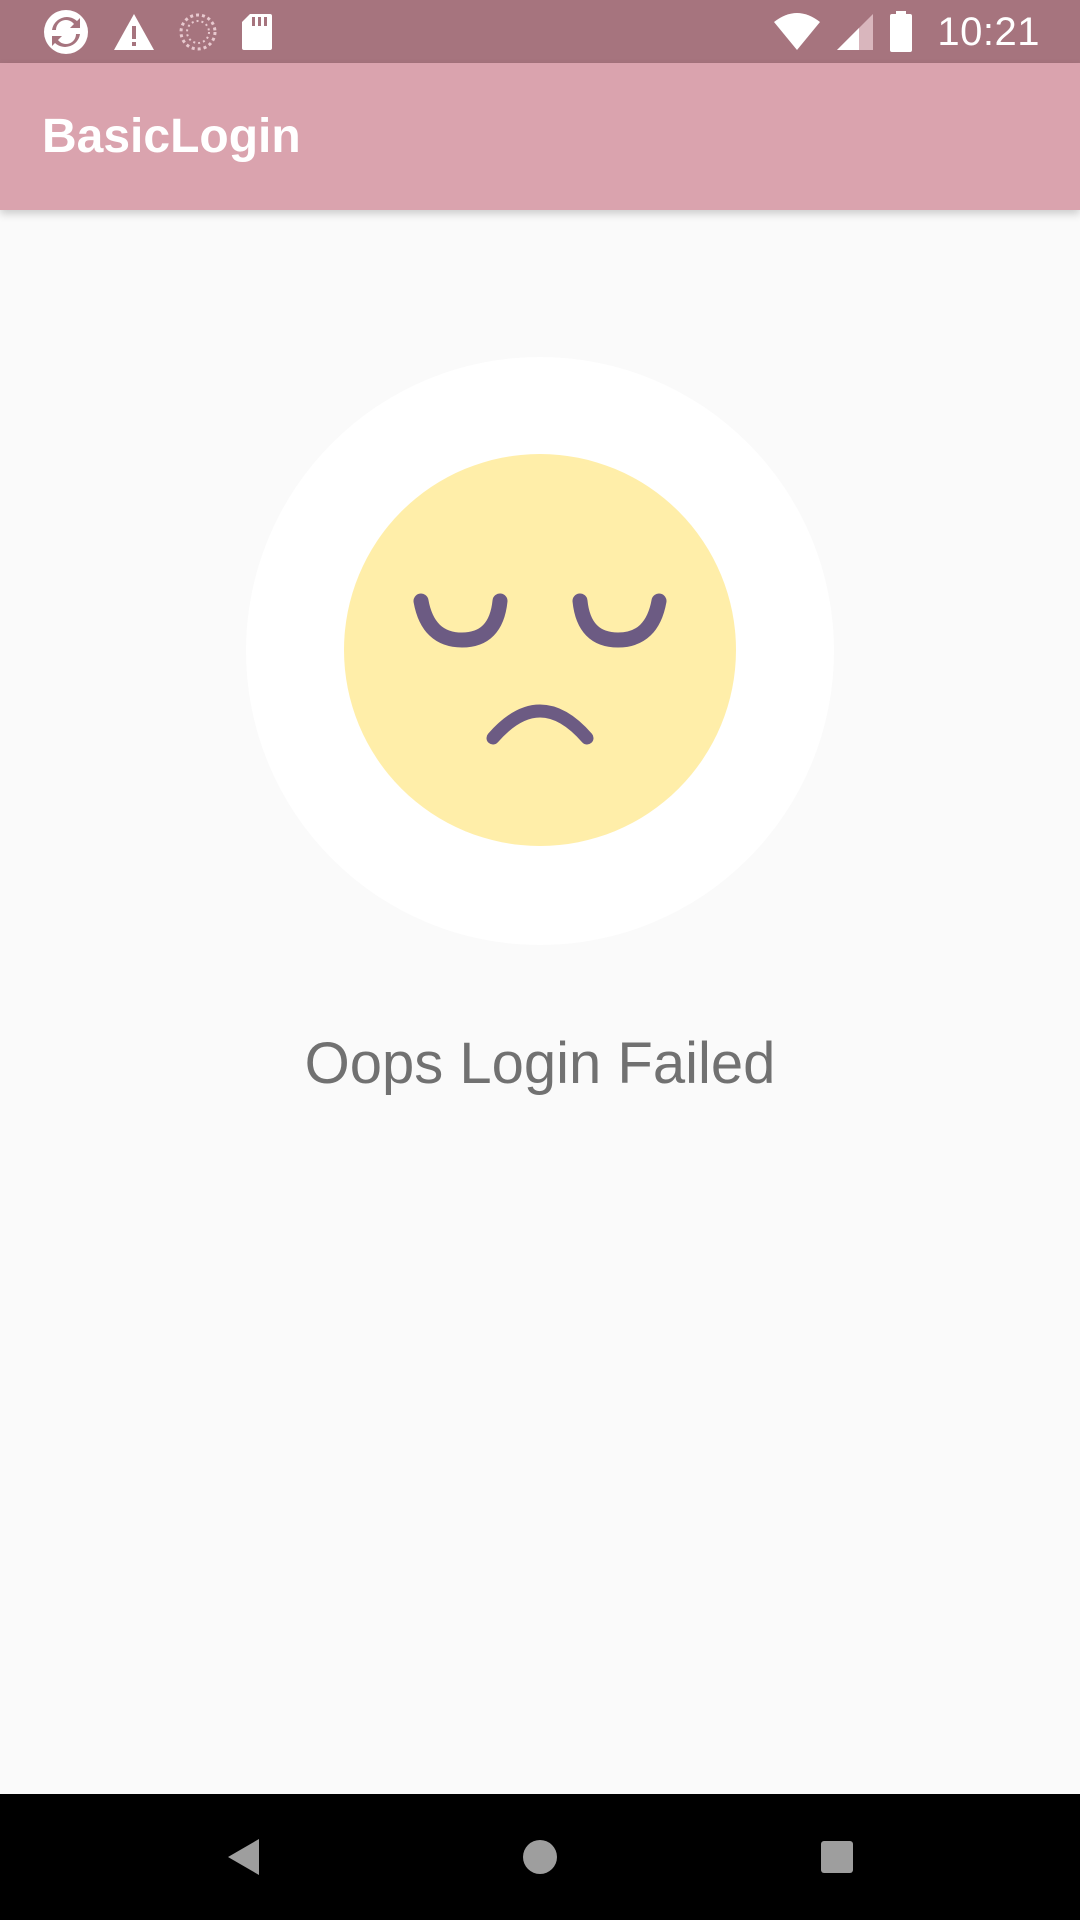  What do you see at coordinates (158, 32) in the screenshot?
I see `status-left-icons` at bounding box center [158, 32].